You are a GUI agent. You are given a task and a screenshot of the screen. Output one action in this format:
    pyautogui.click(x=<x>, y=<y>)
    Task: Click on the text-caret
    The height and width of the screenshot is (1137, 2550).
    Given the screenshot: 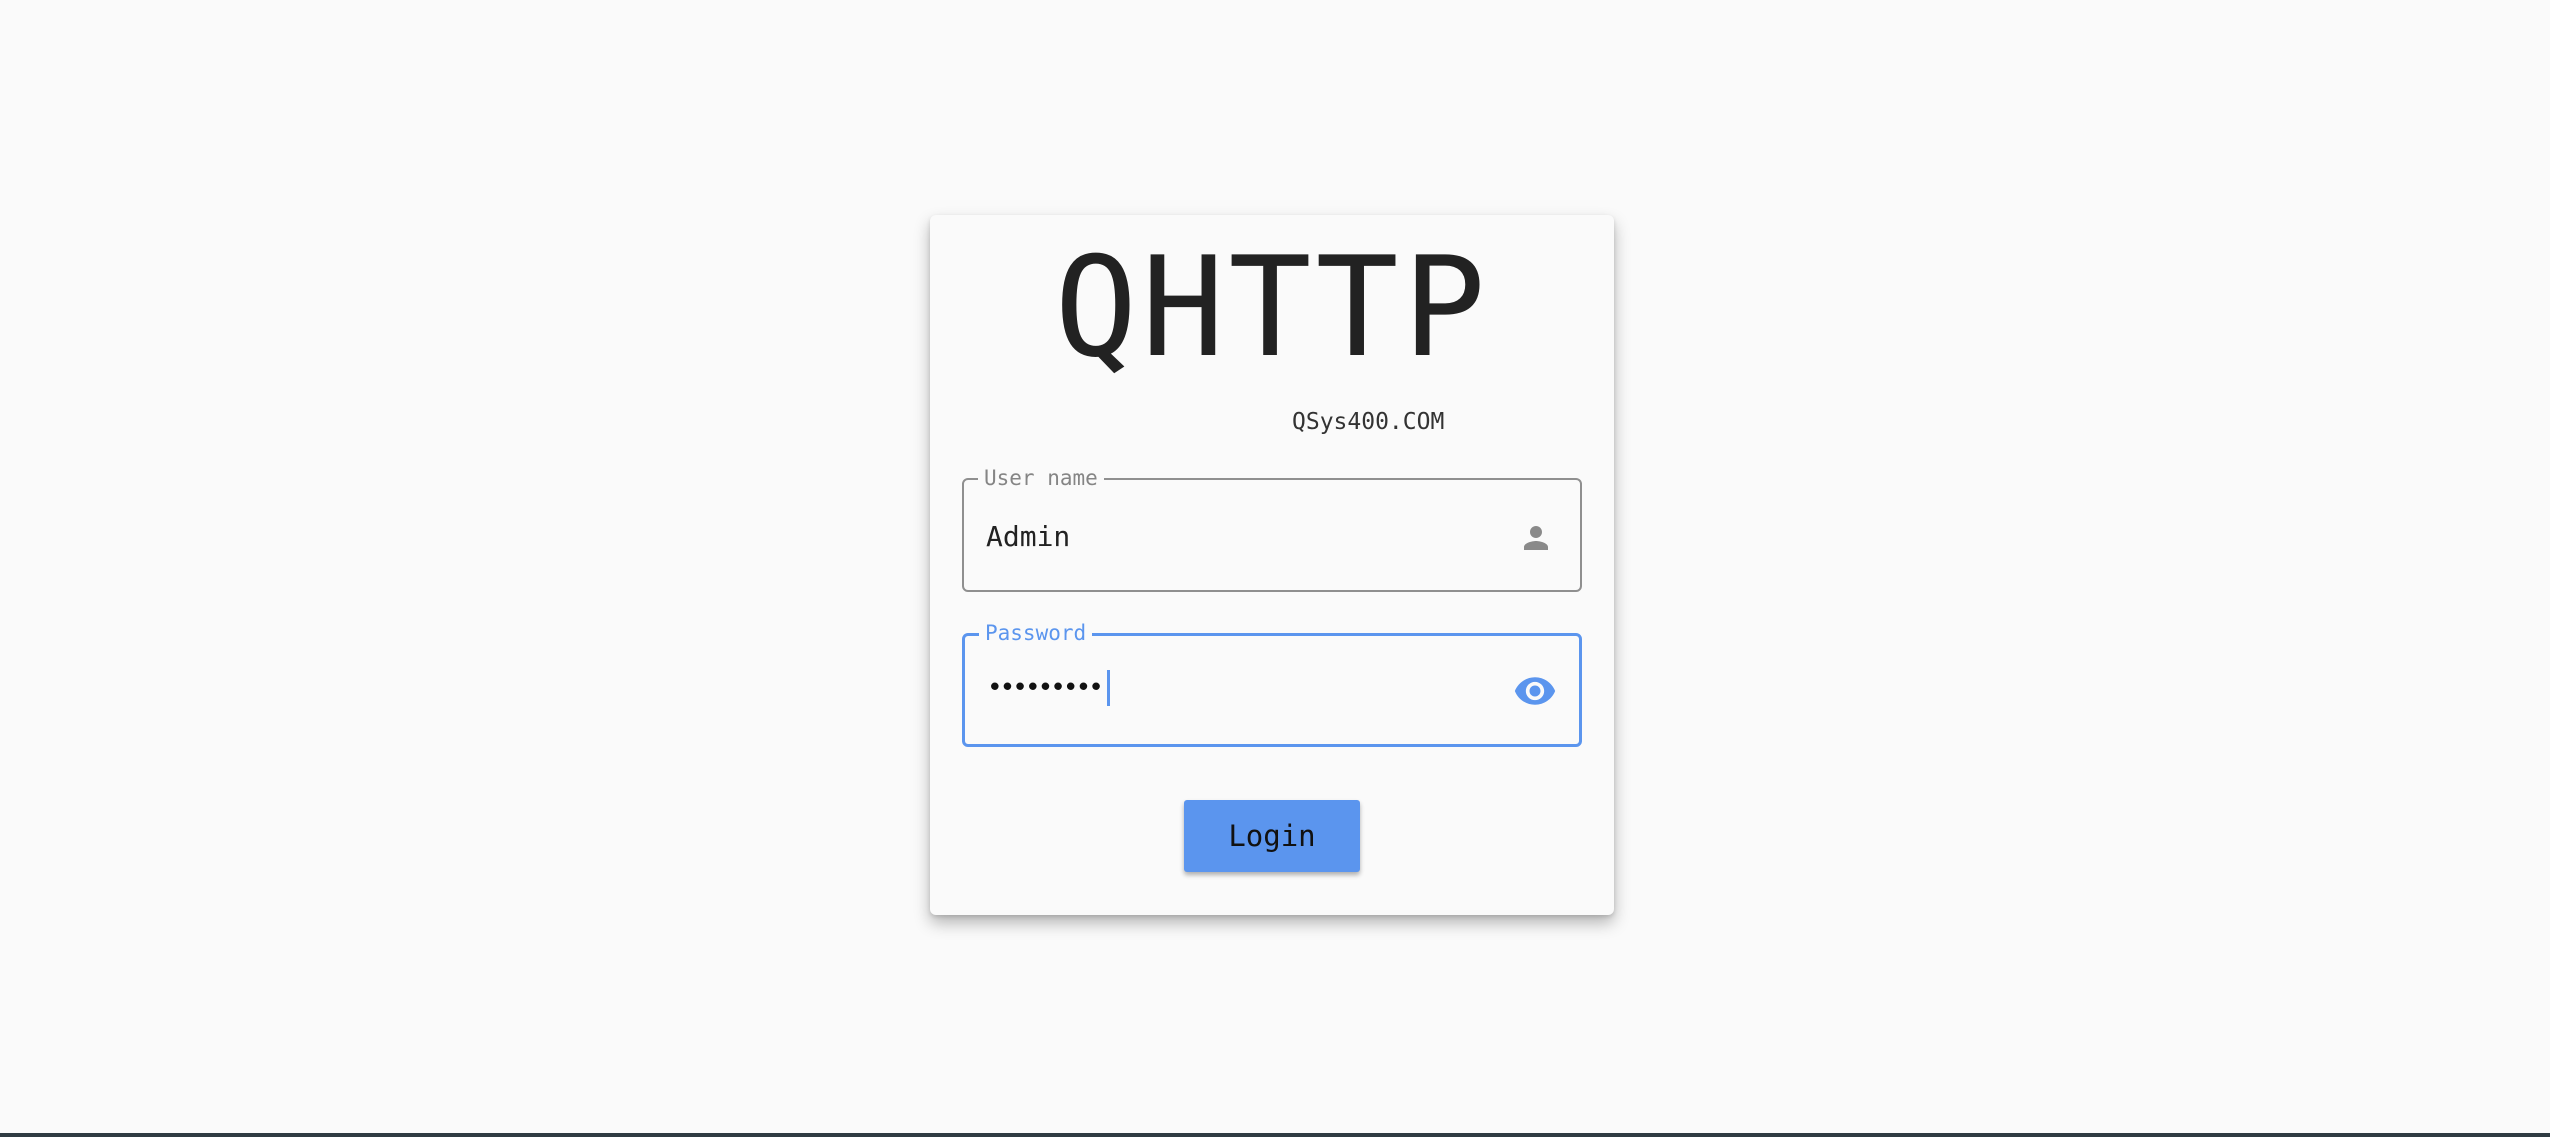 What is the action you would take?
    pyautogui.click(x=1108, y=688)
    